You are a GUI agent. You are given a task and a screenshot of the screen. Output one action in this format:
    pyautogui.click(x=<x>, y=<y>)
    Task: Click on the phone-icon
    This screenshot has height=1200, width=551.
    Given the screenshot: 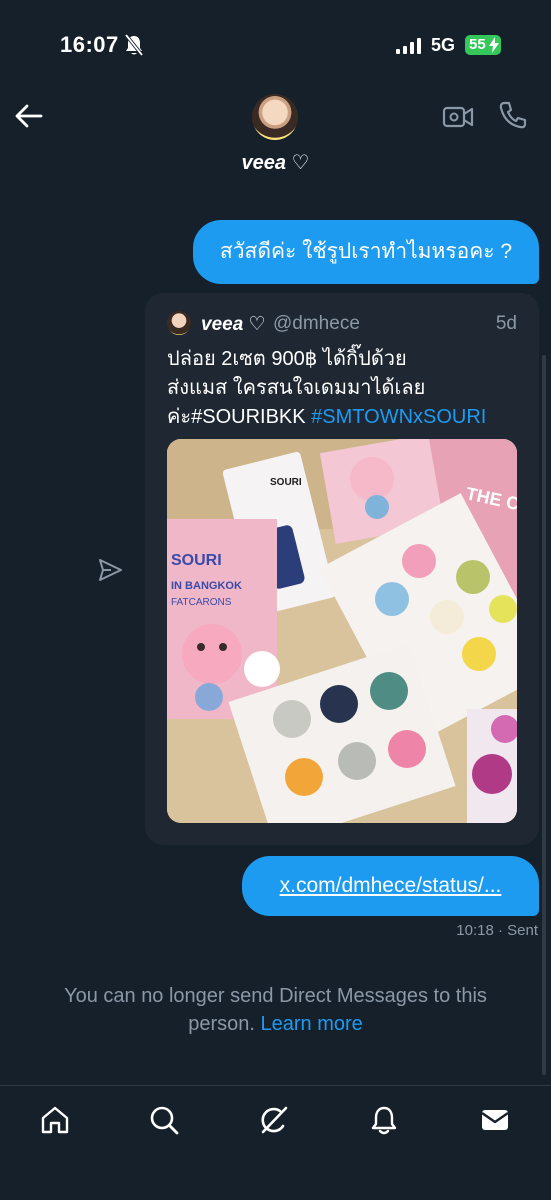 What is the action you would take?
    pyautogui.click(x=513, y=115)
    